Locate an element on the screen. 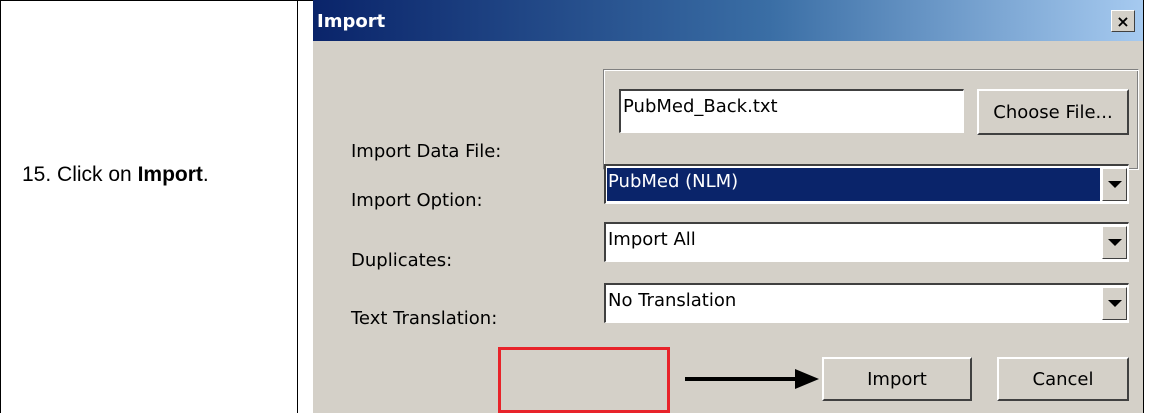 This screenshot has width=1175, height=413. duplicates-value: Import All is located at coordinates (652, 239).